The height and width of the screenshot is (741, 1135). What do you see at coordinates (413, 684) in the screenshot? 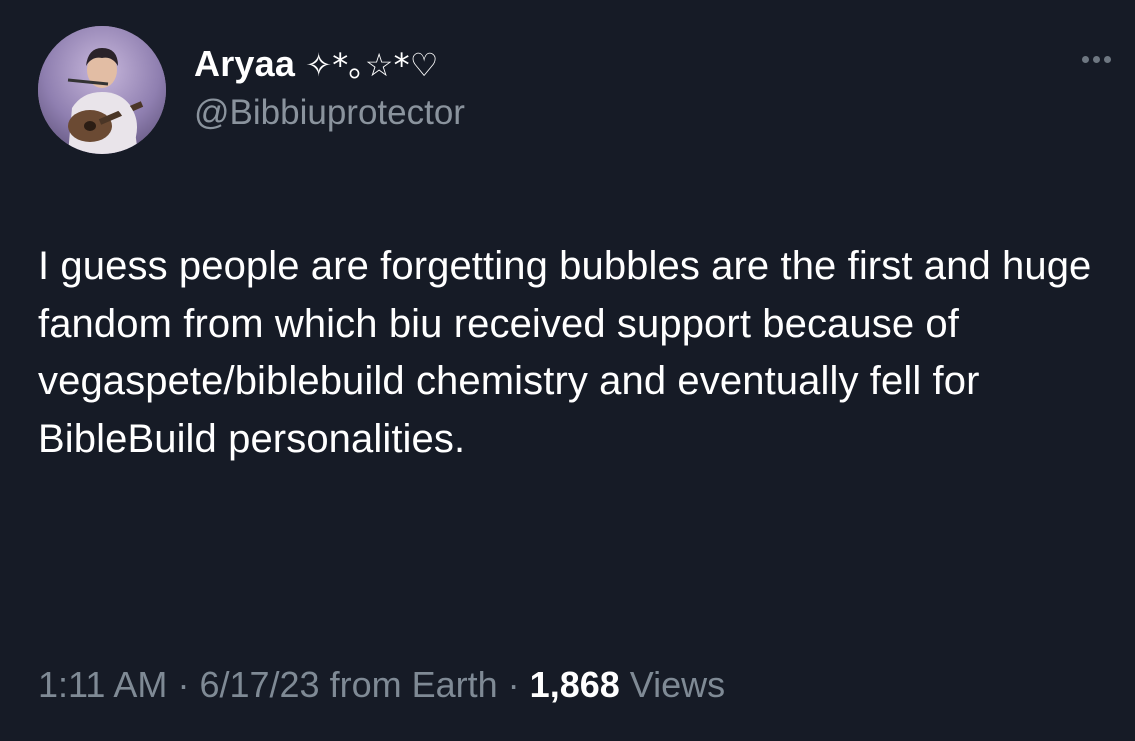
I see `tweet-source: from Earth` at bounding box center [413, 684].